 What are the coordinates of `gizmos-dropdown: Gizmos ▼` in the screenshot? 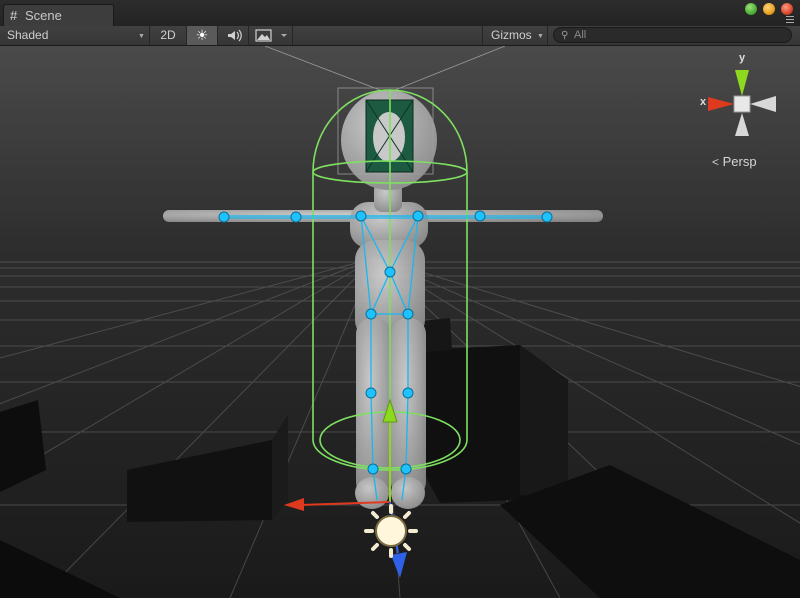 It's located at (515, 35).